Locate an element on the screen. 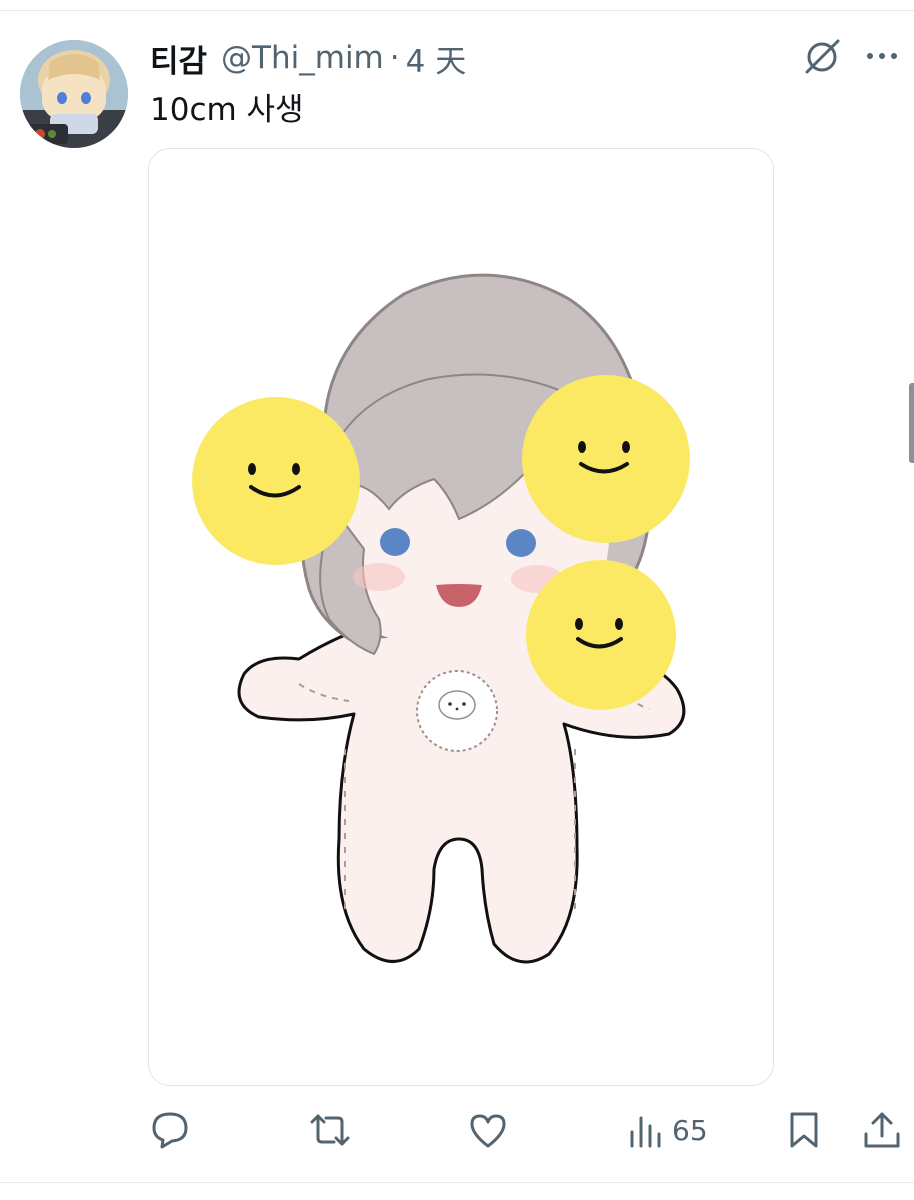 Image resolution: width=914 pixels, height=1200 pixels. share-button is located at coordinates (882, 1130).